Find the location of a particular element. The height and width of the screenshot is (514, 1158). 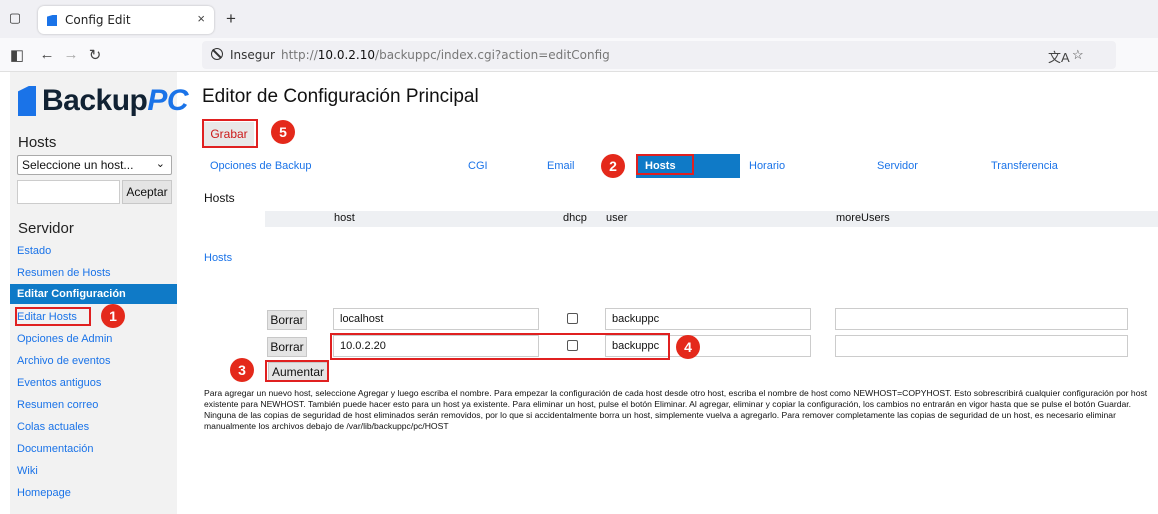

tab-server: Servidor is located at coordinates (897, 166).